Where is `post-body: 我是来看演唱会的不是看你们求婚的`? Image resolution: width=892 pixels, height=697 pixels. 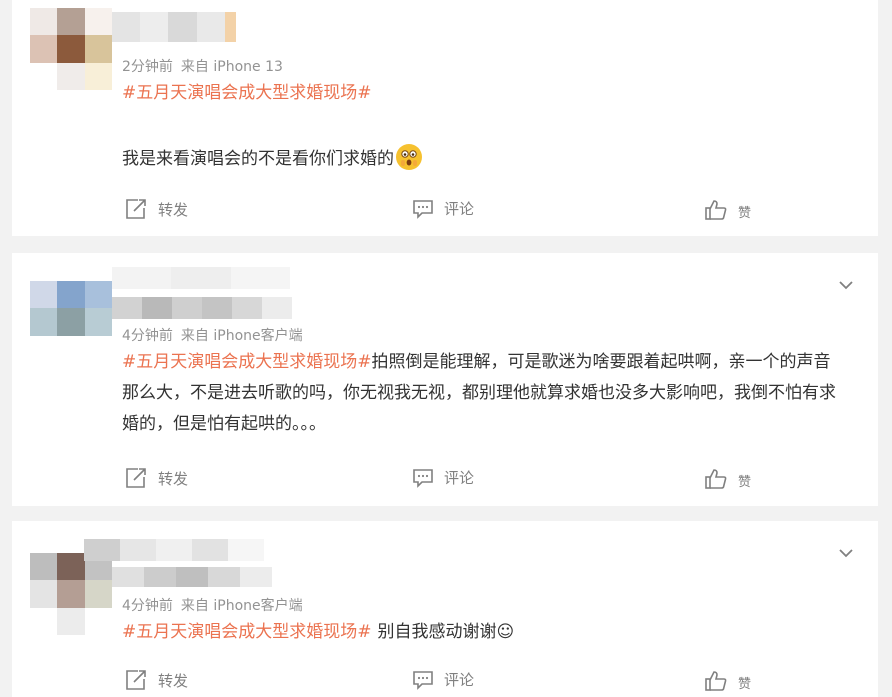
post-body: 我是来看演唱会的不是看你们求婚的 is located at coordinates (487, 159).